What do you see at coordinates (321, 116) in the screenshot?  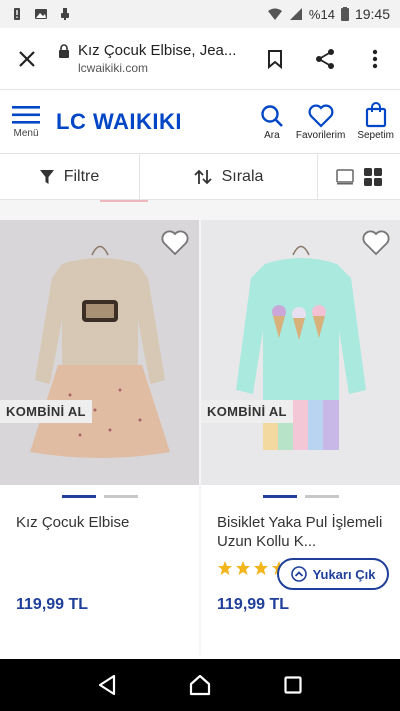 I see `heart-icon` at bounding box center [321, 116].